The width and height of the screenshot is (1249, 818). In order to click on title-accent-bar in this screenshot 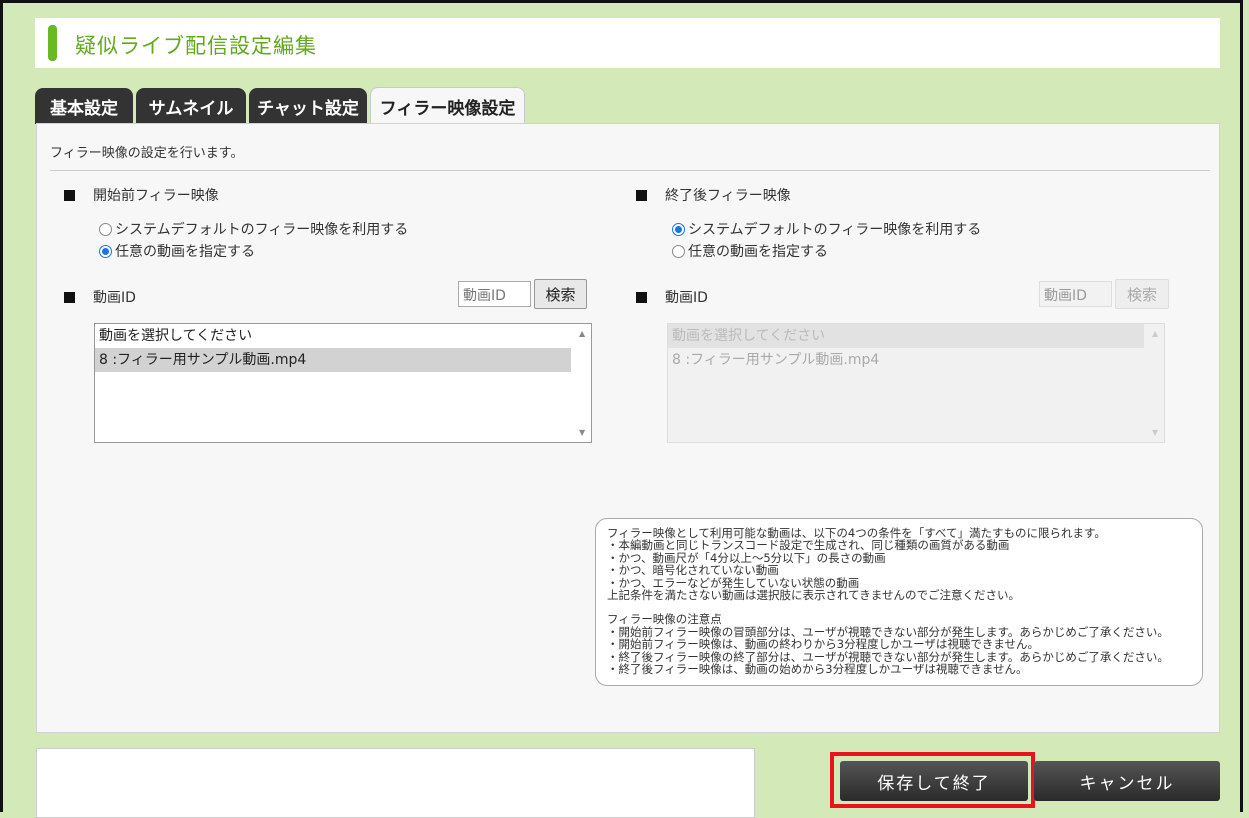, I will do `click(52, 43)`.